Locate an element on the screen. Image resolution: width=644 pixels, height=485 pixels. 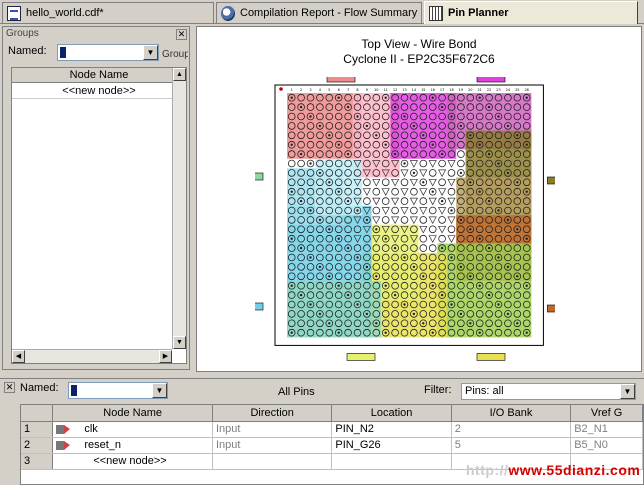
svg-text: 23 is located at coordinates (498, 90).